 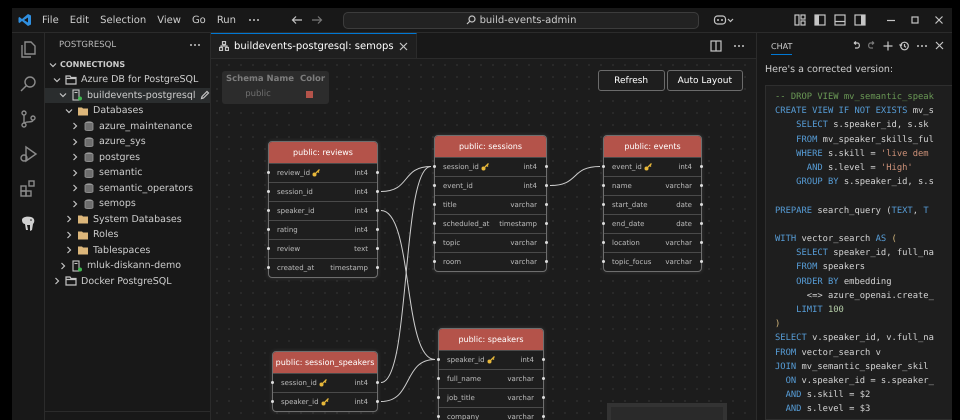 I want to click on tree-item: System Databases, so click(x=127, y=219).